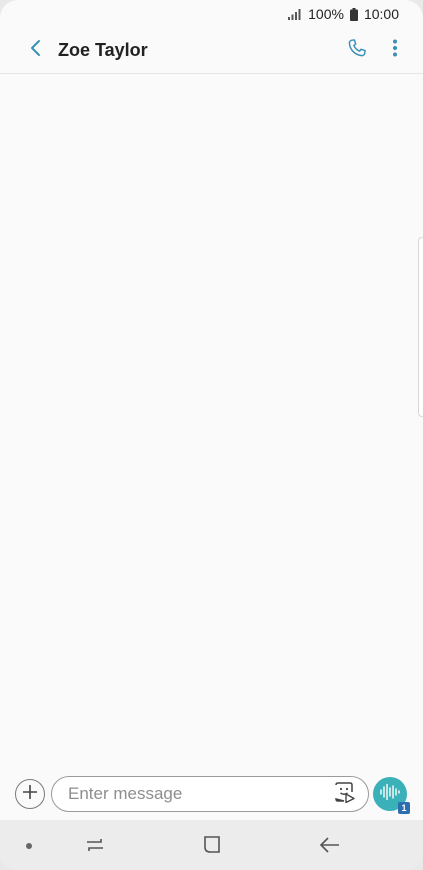 Image resolution: width=423 pixels, height=870 pixels. I want to click on message-input-field, so click(210, 794).